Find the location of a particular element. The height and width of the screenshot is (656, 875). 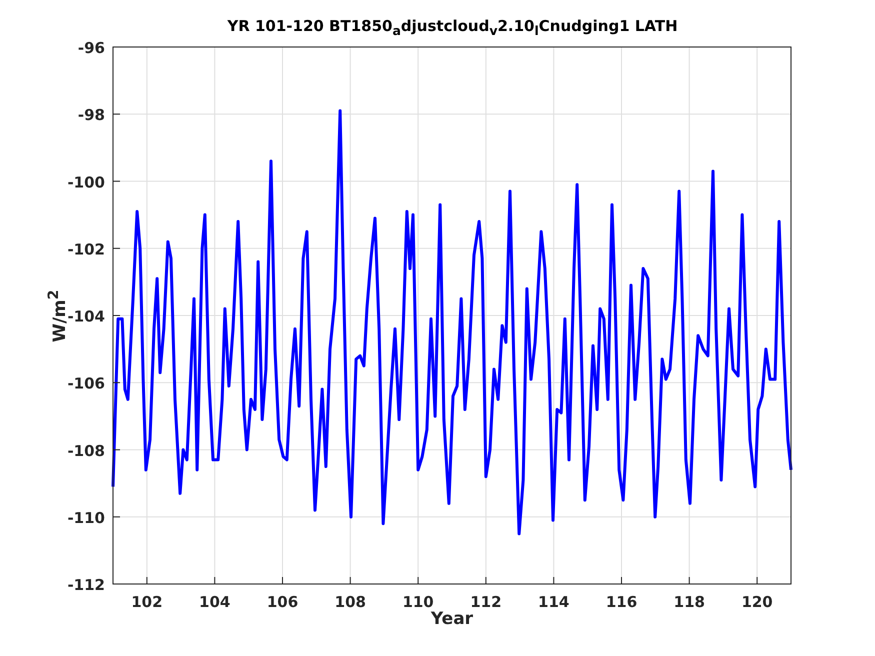

x-tick-label: 104 is located at coordinates (214, 602).